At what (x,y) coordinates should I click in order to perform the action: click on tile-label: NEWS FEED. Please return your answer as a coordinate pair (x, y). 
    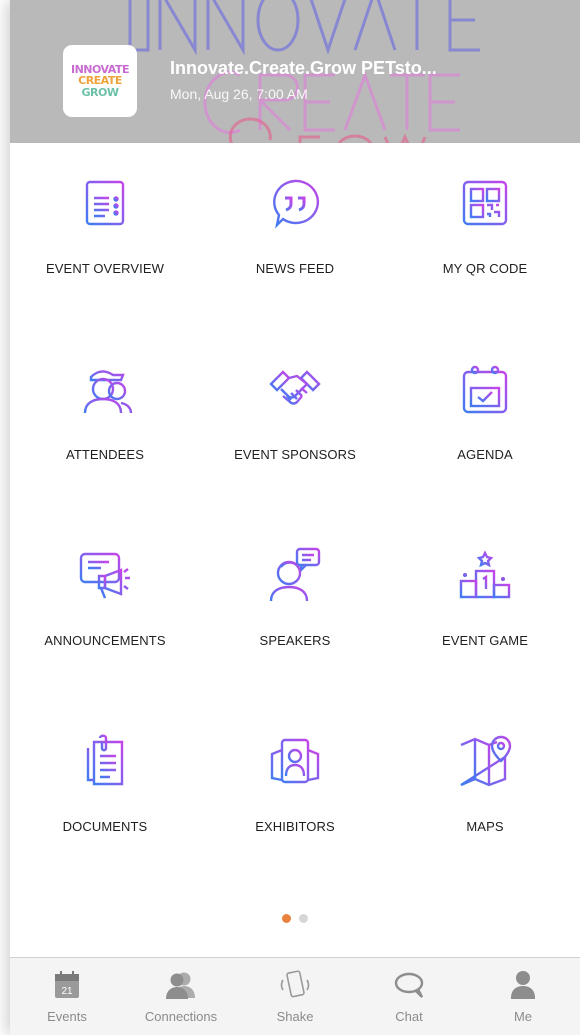
    Looking at the image, I should click on (295, 268).